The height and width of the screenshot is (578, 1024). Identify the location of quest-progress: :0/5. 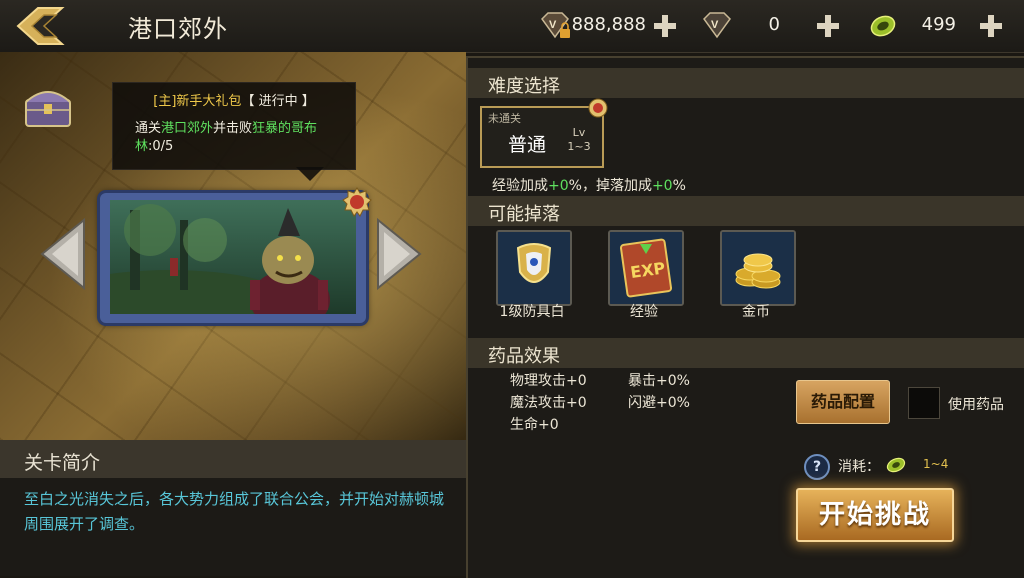
(161, 146).